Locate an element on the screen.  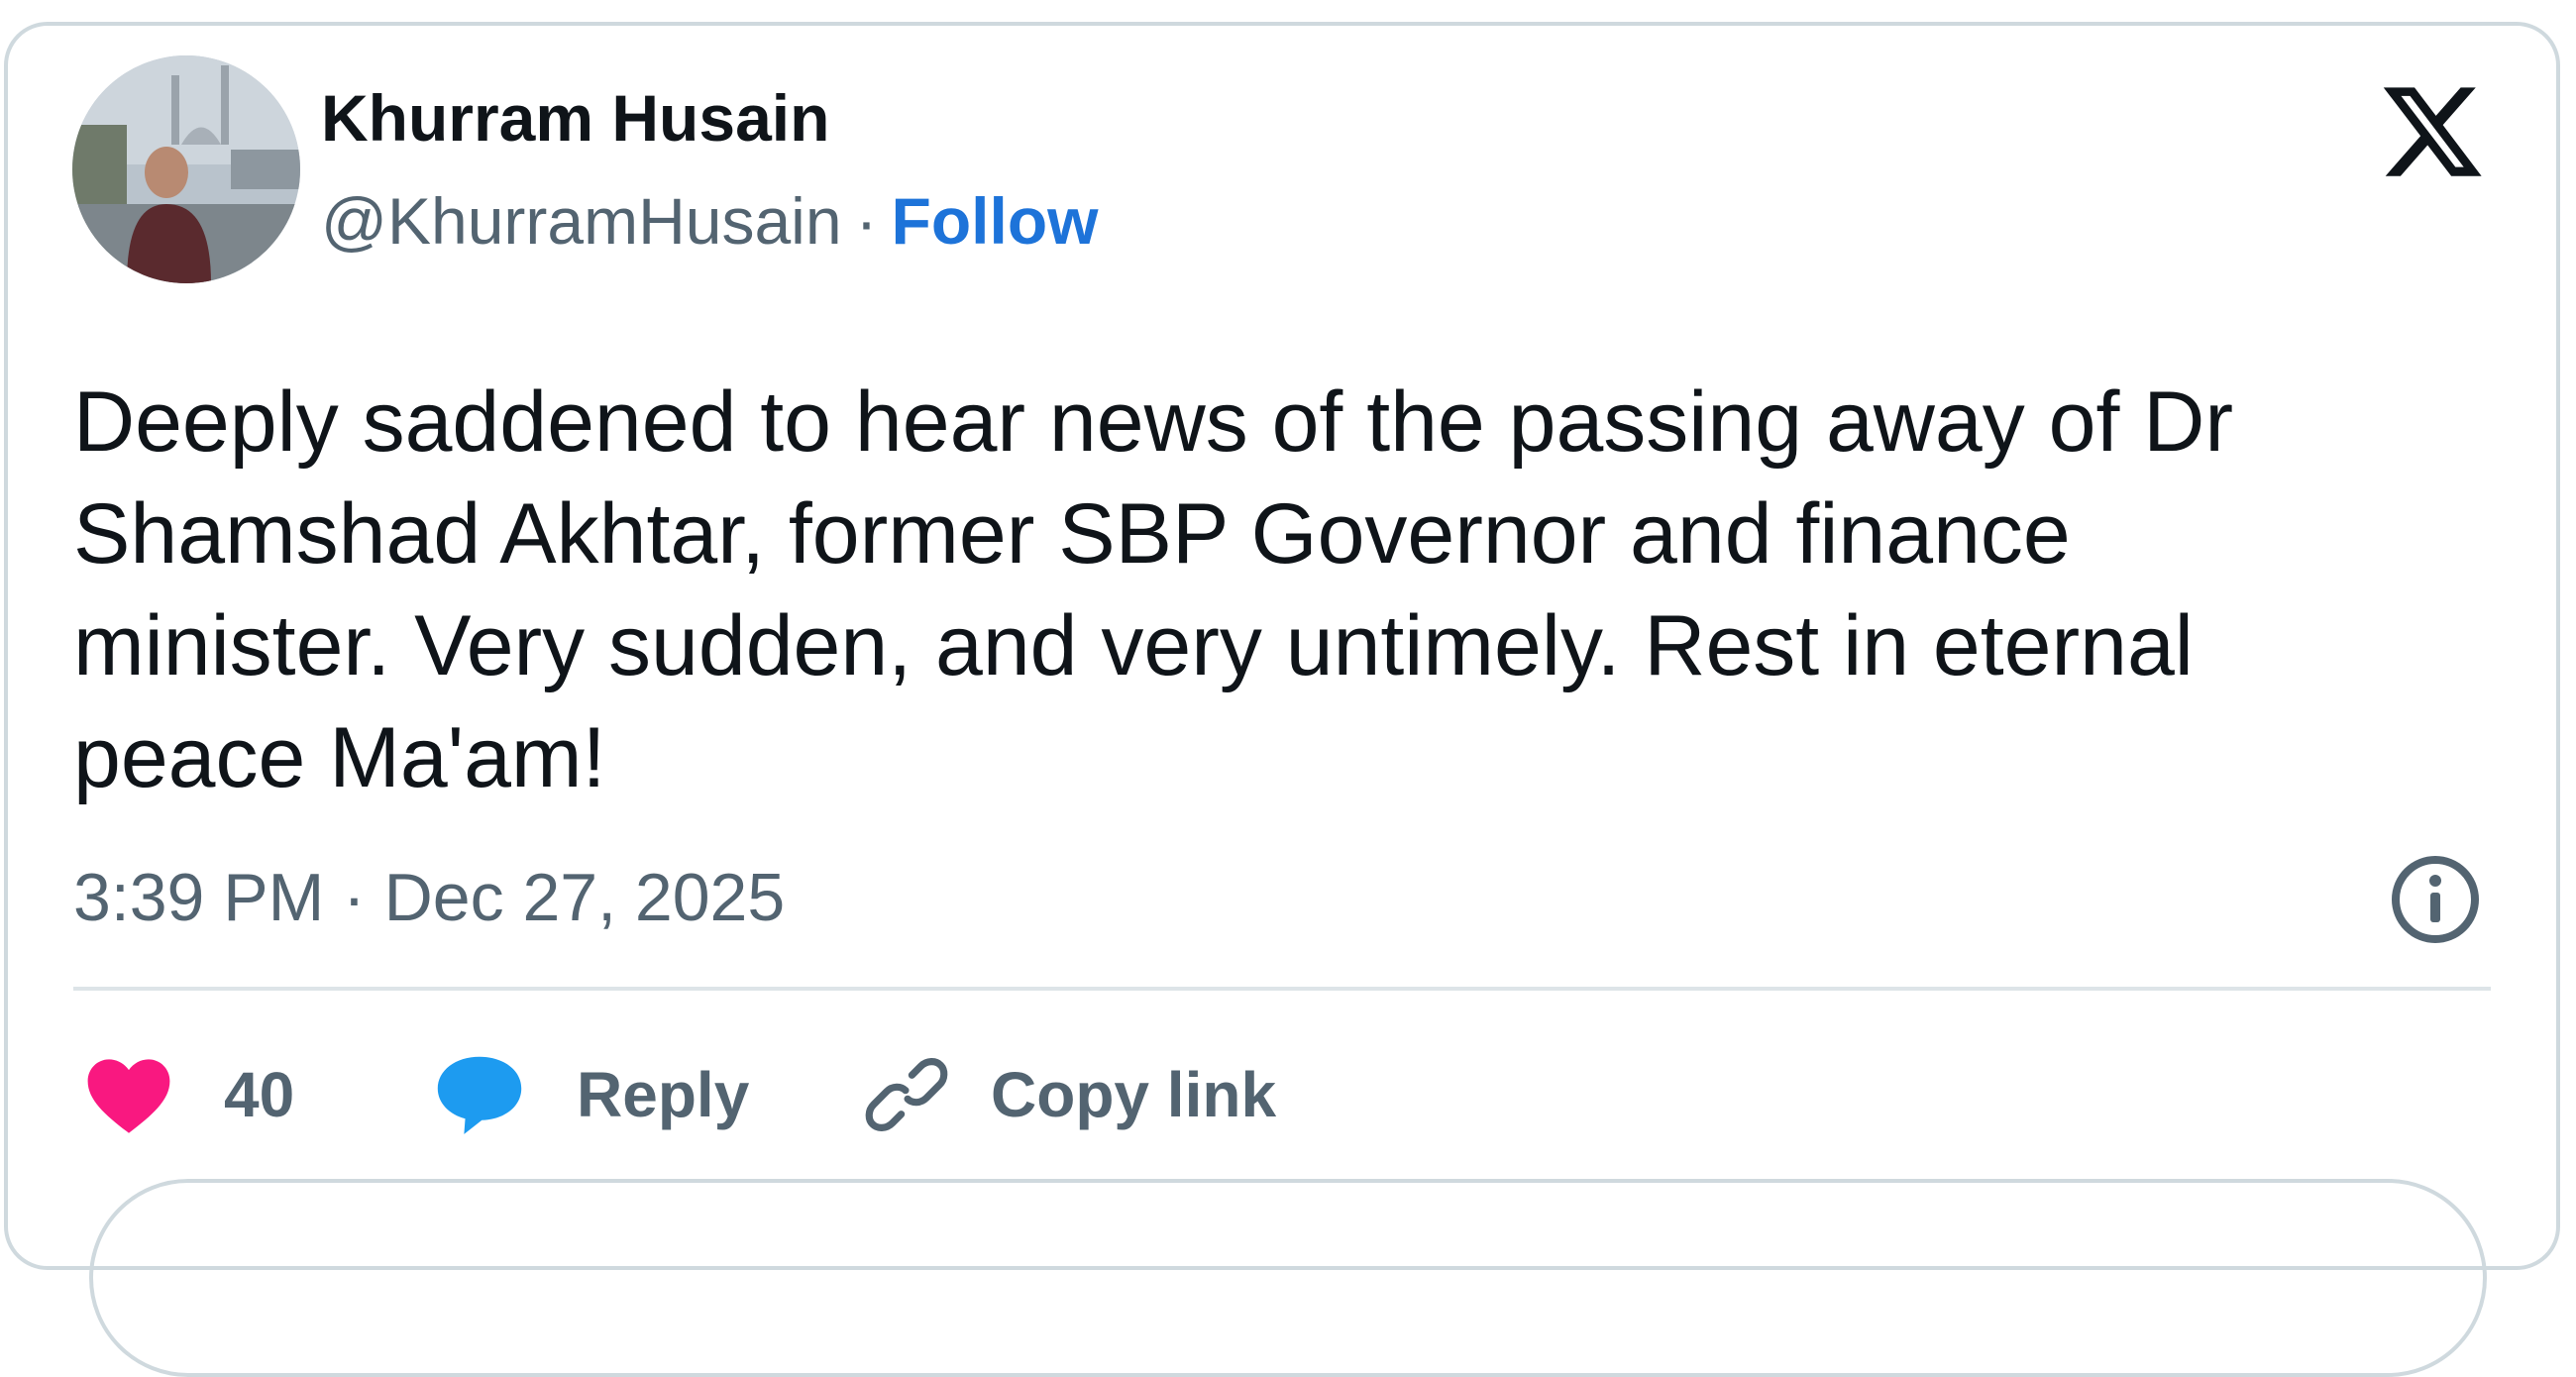
like-button: 40 is located at coordinates (188, 1094).